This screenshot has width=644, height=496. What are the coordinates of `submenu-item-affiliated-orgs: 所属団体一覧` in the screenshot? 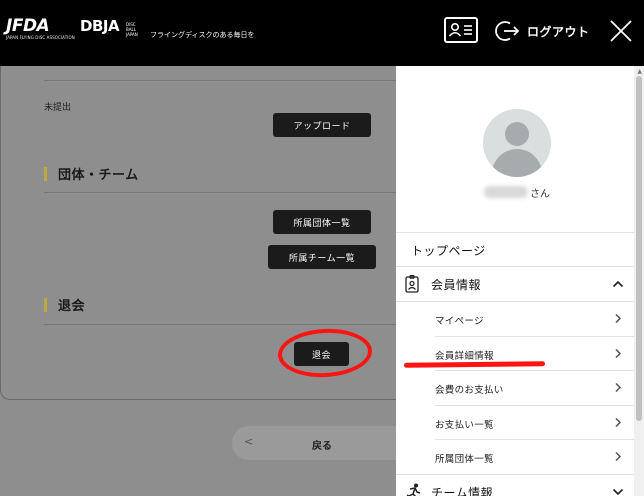 It's located at (534, 457).